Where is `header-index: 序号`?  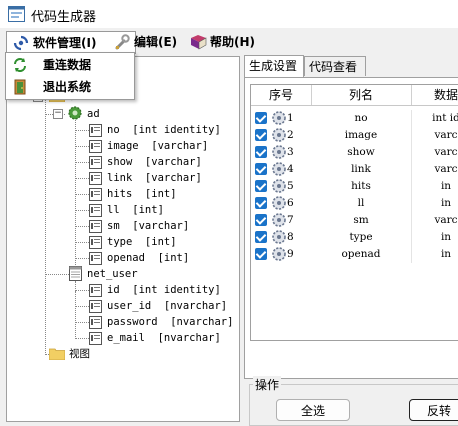
header-index: 序号 is located at coordinates (281, 95).